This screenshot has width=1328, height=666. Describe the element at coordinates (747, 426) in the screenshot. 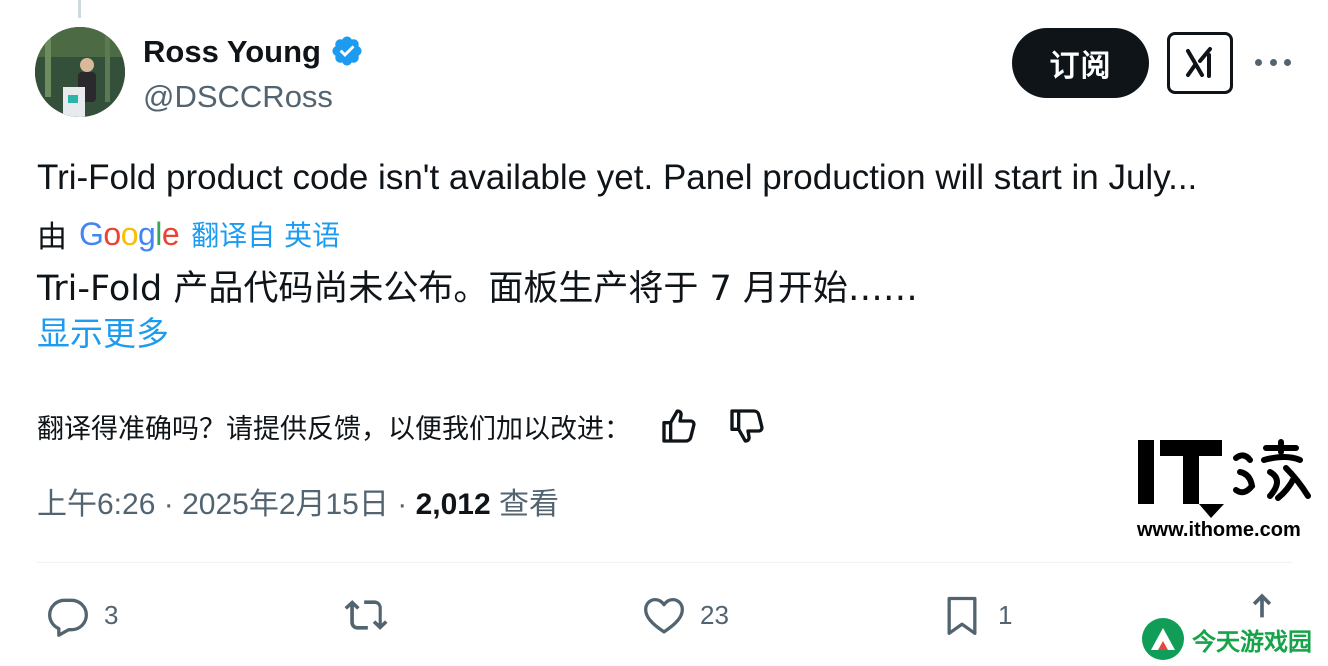

I see `thumbs-down-icon` at that location.